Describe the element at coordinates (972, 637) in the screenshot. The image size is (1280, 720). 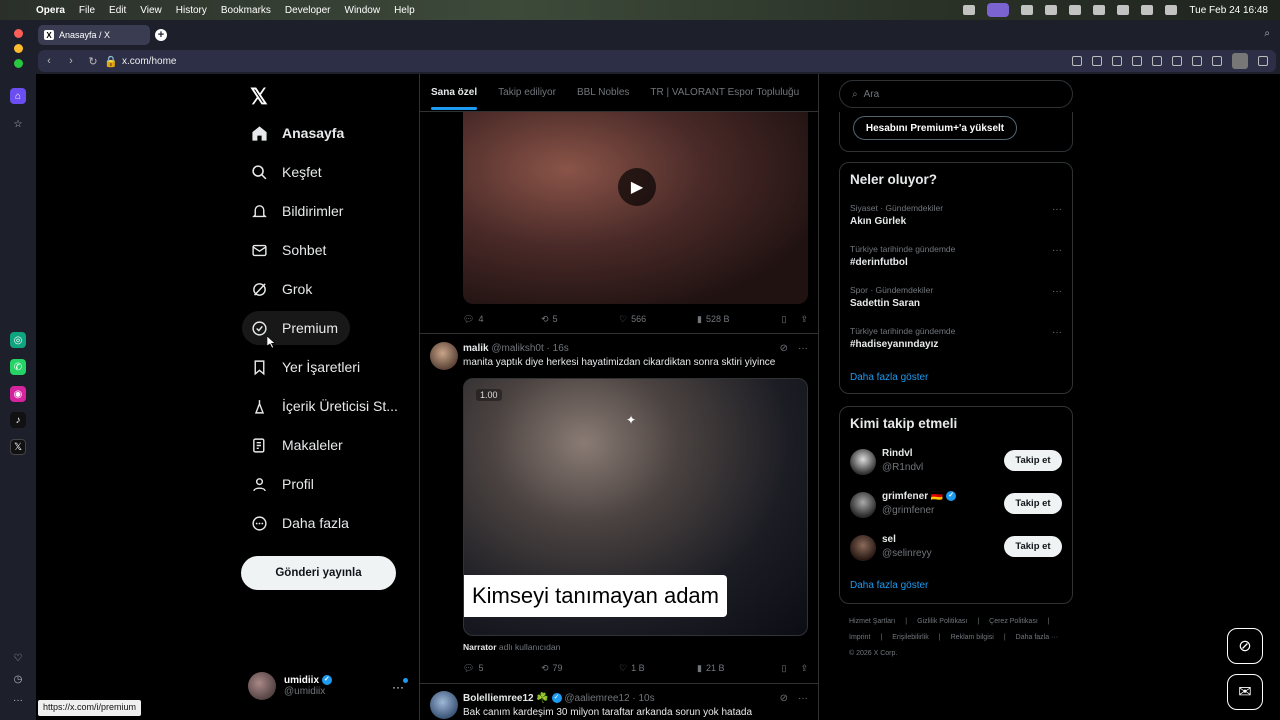
I see `footer-link-ads-info: Reklam bilgisi` at that location.